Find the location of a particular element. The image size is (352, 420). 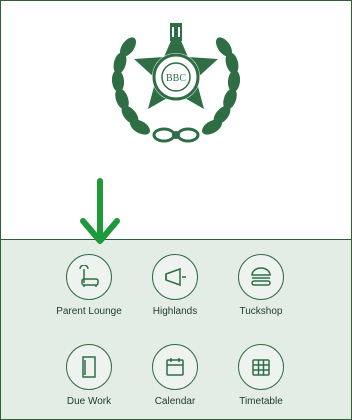

due-work-button is located at coordinates (89, 367).